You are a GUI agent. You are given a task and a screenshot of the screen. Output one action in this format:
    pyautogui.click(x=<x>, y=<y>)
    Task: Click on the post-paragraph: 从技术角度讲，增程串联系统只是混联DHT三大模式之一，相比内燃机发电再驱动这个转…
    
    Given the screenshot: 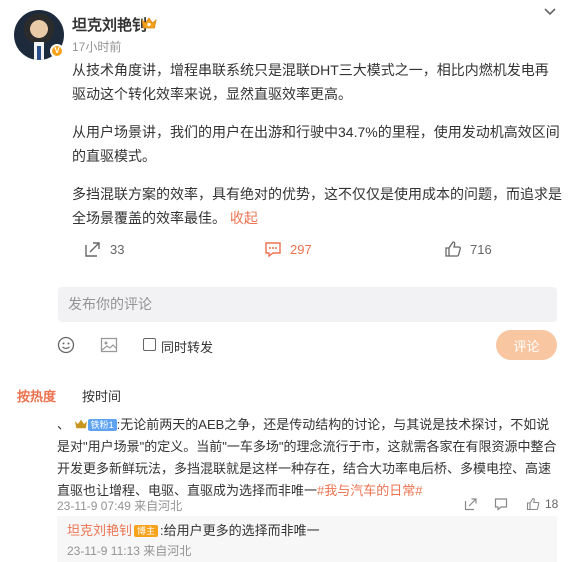 What is the action you would take?
    pyautogui.click(x=310, y=82)
    